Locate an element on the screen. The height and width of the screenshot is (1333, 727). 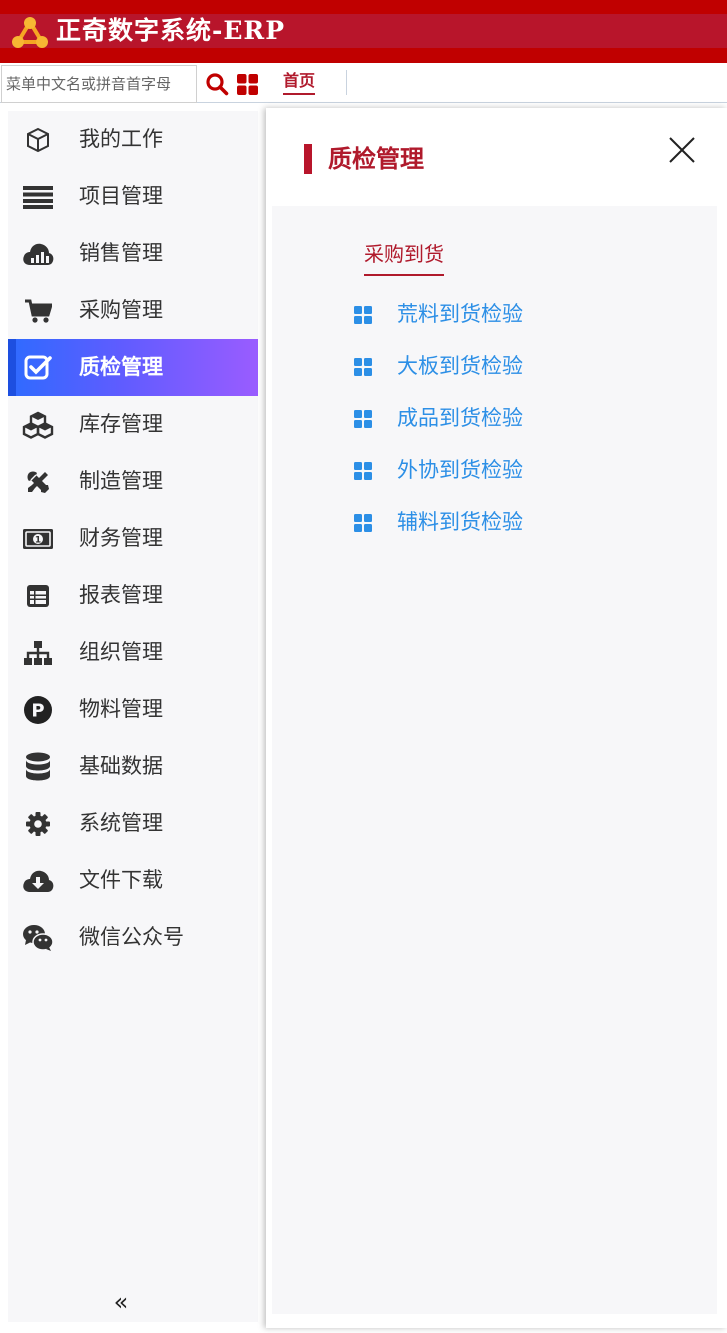
app-header: 正奇数字系统-ERP is located at coordinates (363, 31).